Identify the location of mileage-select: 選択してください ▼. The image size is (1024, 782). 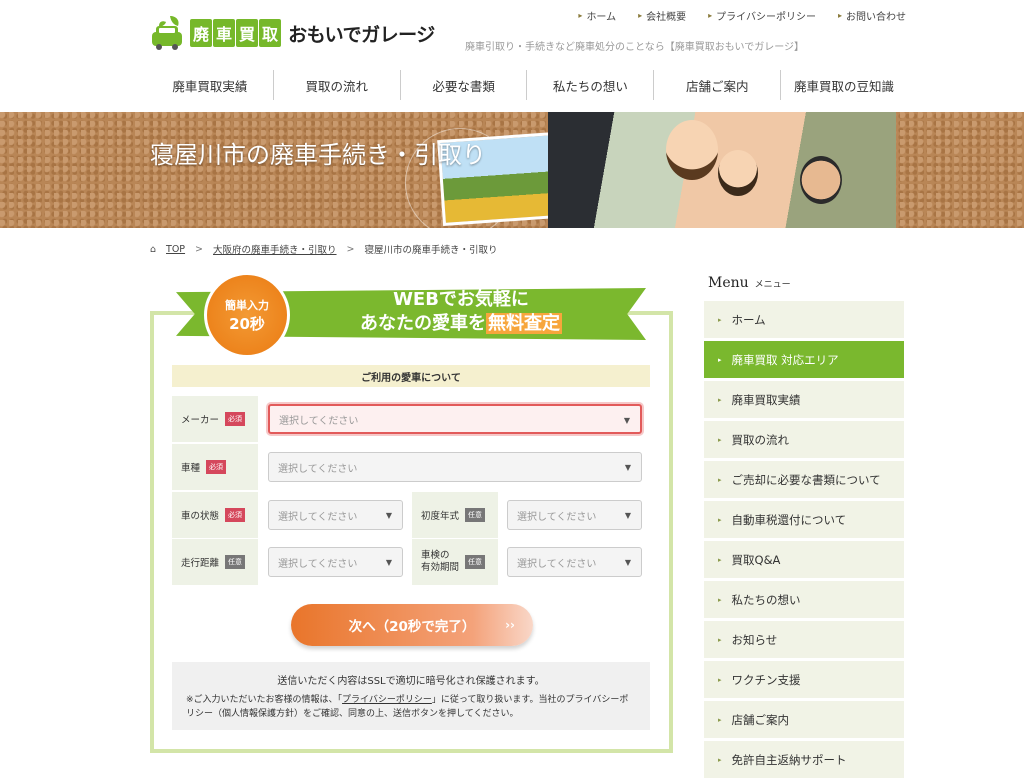
(335, 562).